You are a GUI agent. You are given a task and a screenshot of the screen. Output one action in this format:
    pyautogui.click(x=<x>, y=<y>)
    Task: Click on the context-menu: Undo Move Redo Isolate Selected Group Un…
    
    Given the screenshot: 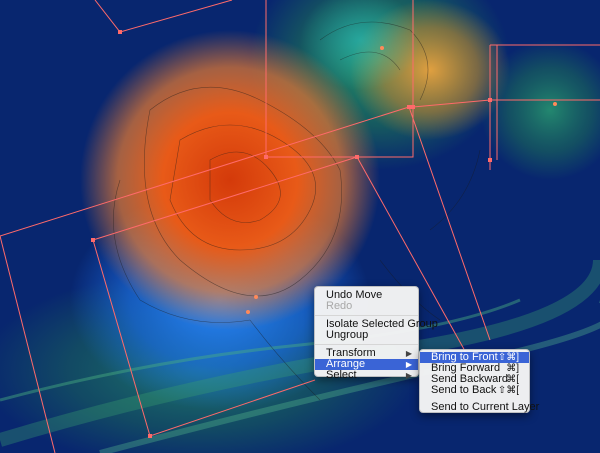 What is the action you would take?
    pyautogui.click(x=376, y=333)
    